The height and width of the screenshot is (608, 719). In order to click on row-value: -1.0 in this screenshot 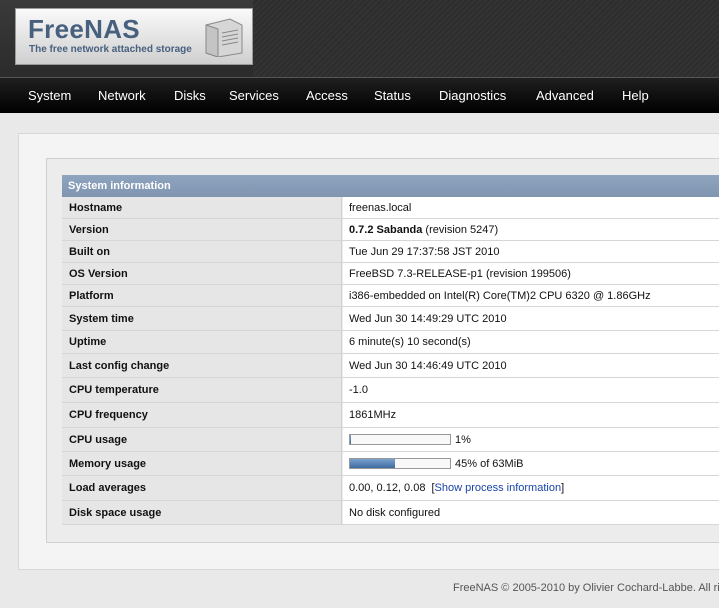, I will do `click(531, 390)`.